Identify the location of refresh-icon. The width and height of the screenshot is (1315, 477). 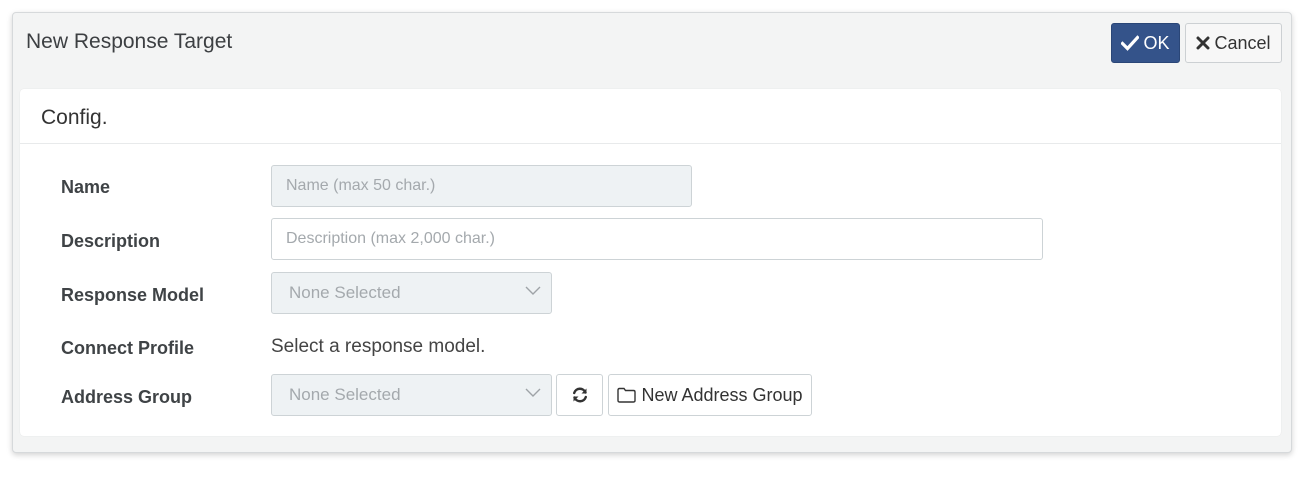
(579, 395).